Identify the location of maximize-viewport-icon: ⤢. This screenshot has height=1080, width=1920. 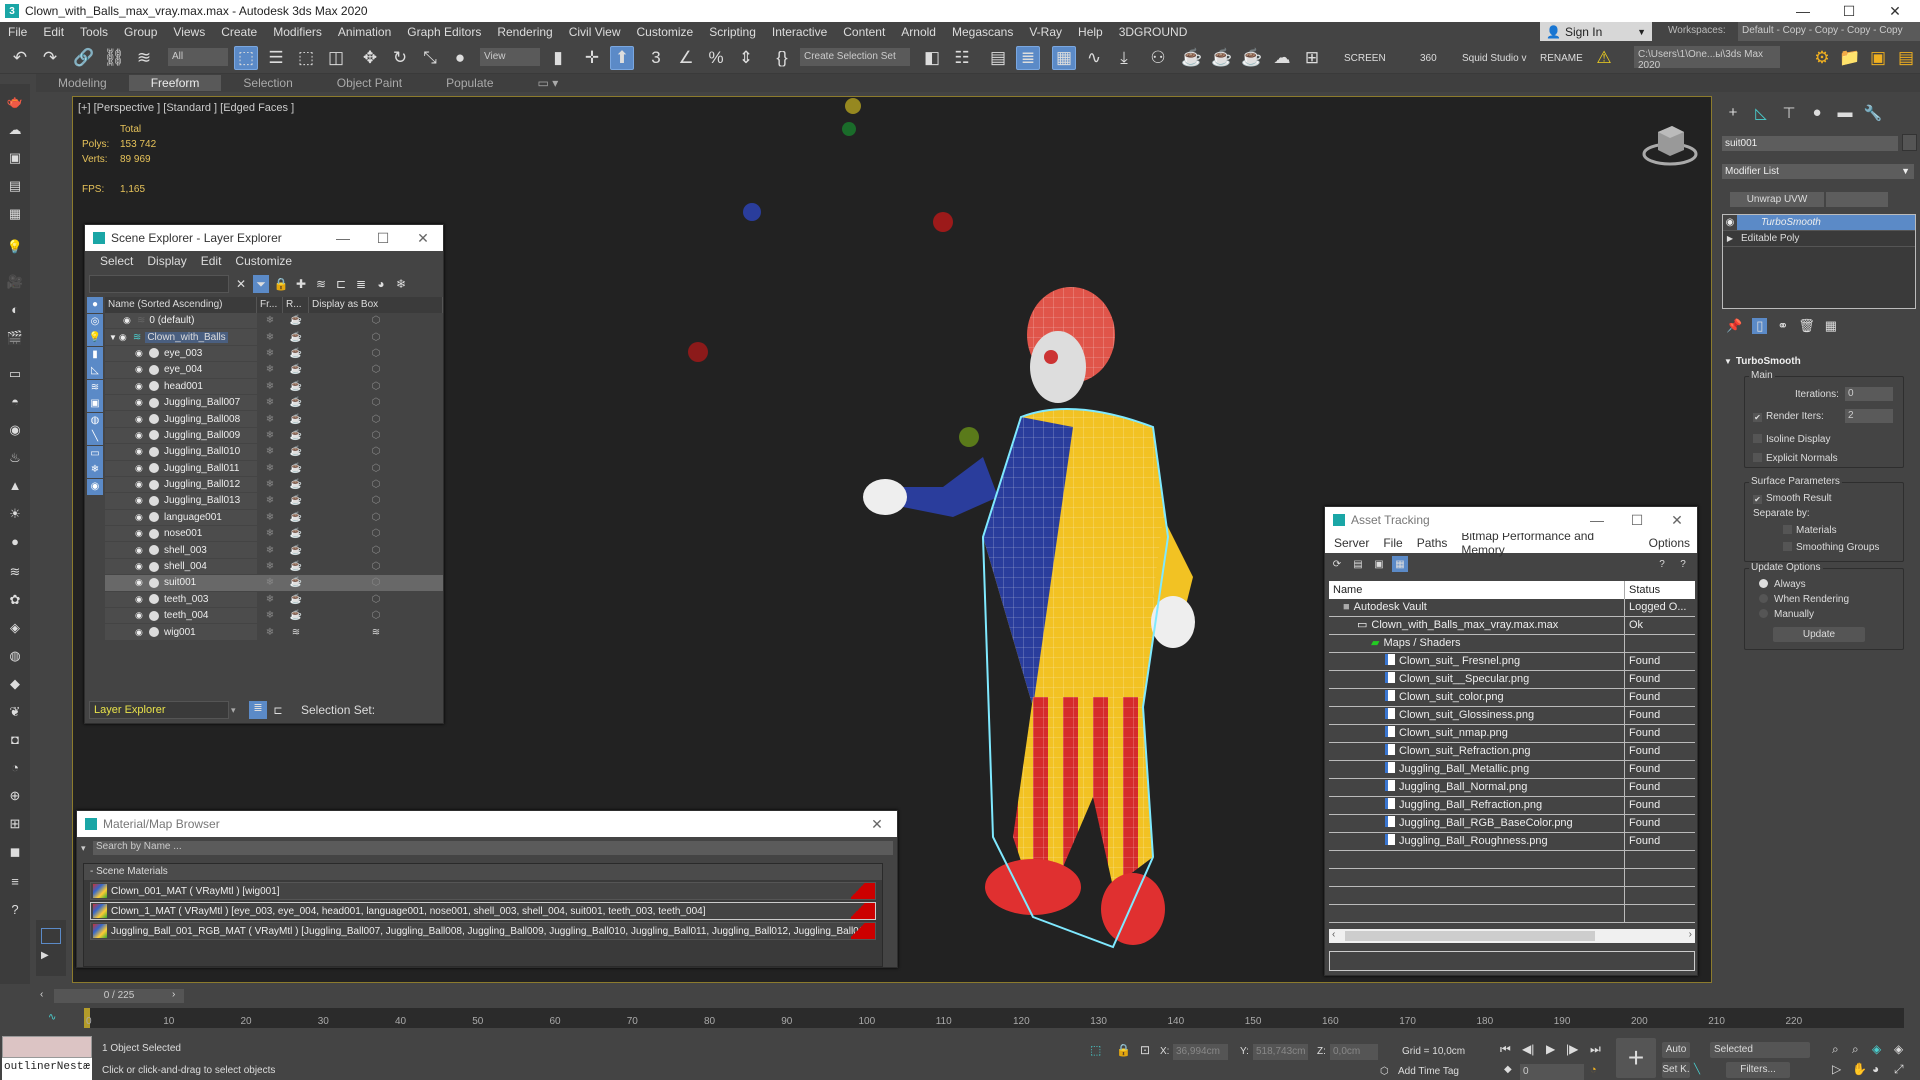
(1899, 1069).